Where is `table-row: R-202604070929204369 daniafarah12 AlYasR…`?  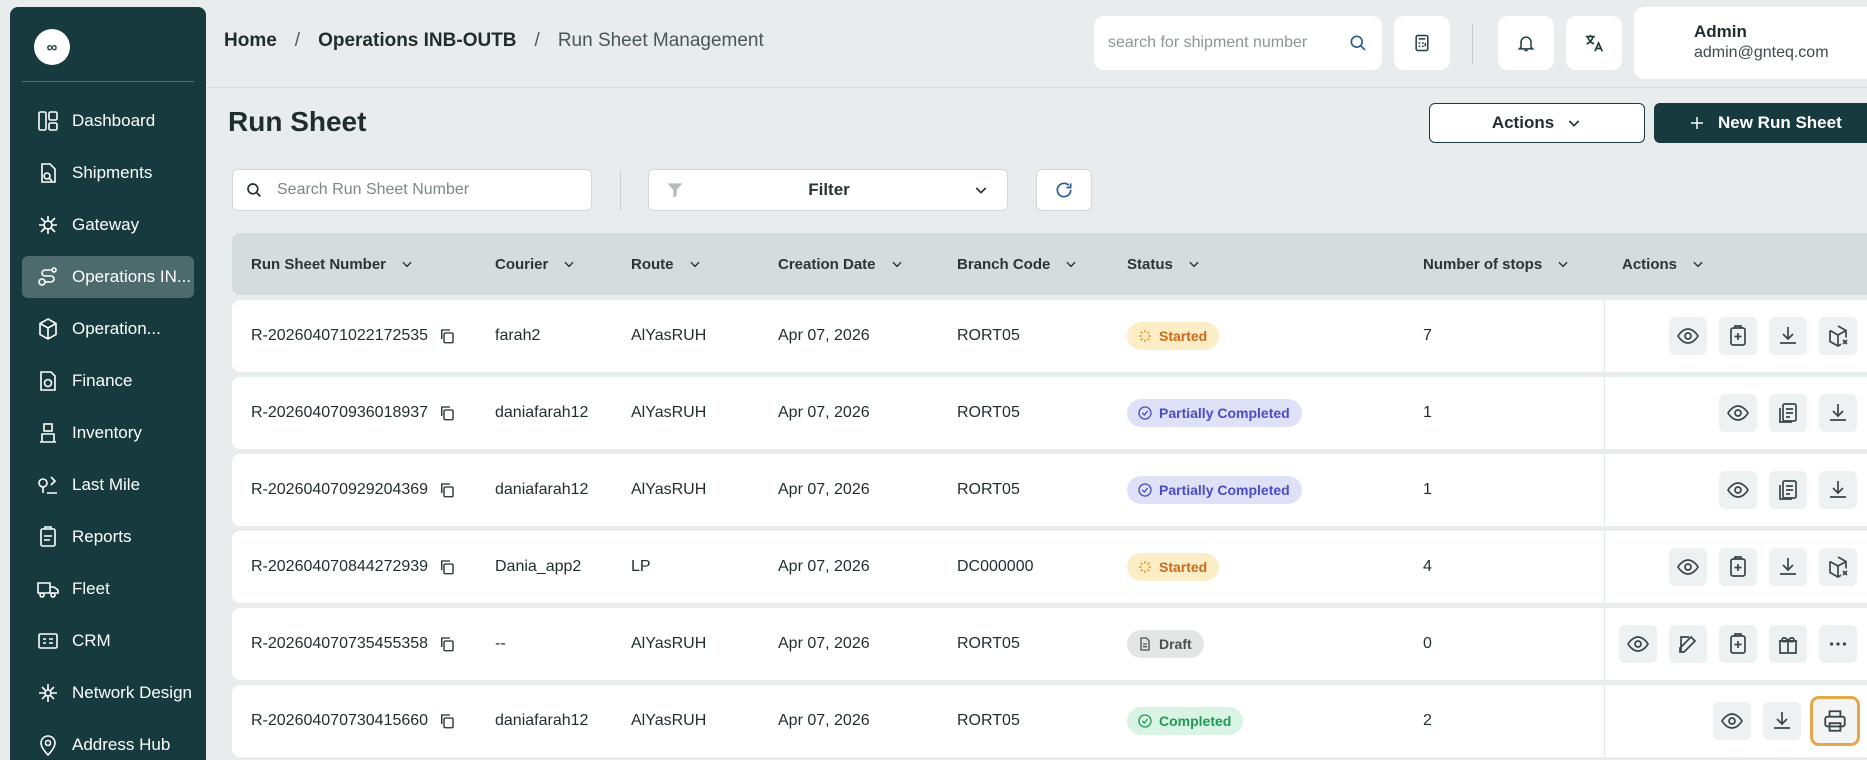 table-row: R-202604070929204369 daniafarah12 AlYasR… is located at coordinates (1049, 490).